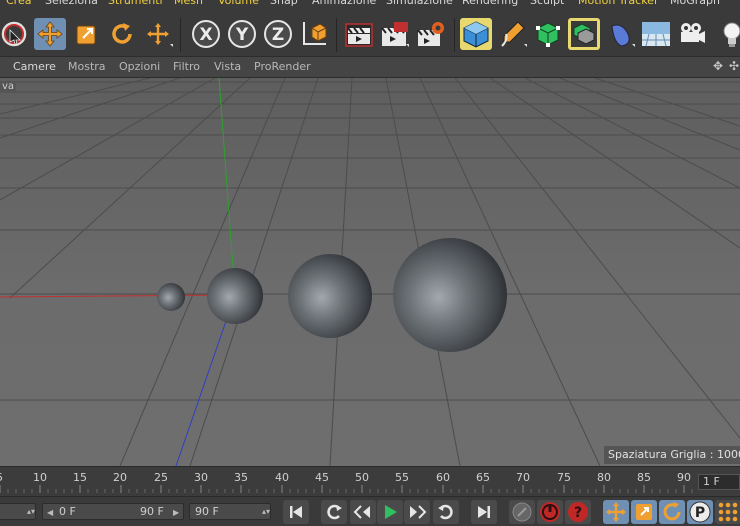 This screenshot has width=740, height=526. I want to click on y-axis-lock-icon: Y, so click(242, 34).